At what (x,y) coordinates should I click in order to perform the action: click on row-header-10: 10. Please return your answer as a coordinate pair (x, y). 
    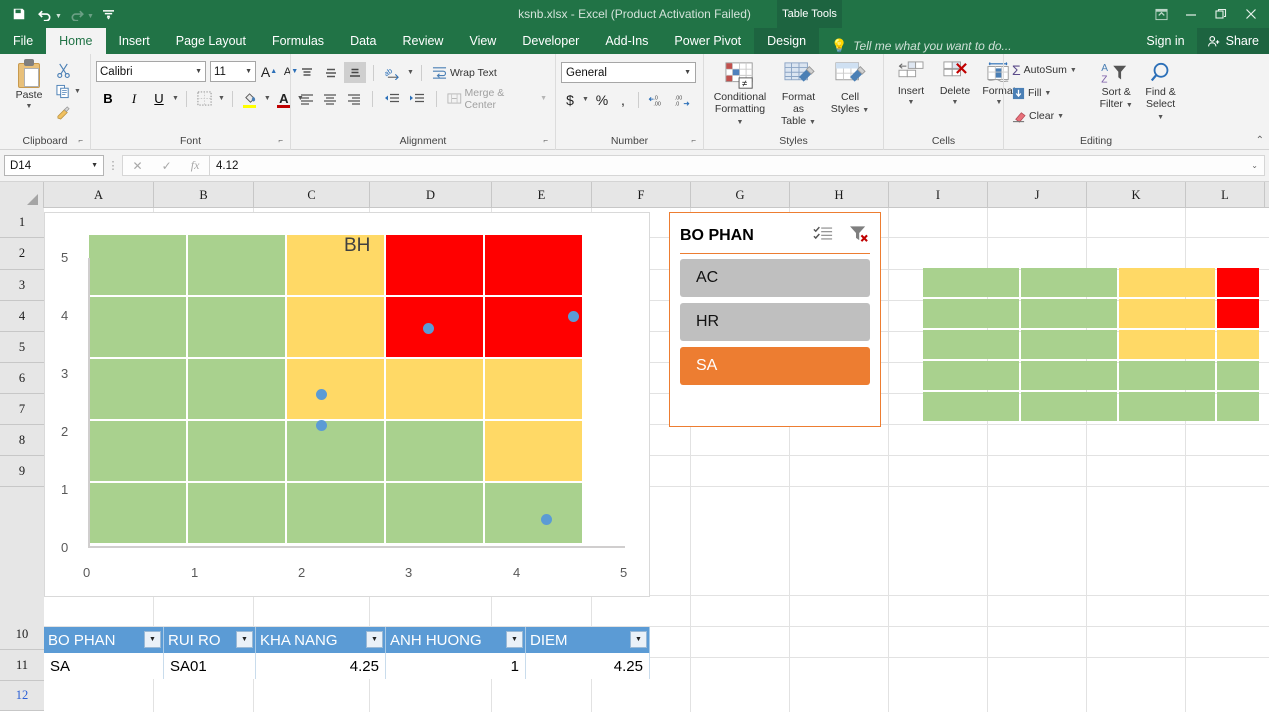
    Looking at the image, I should click on (22, 634).